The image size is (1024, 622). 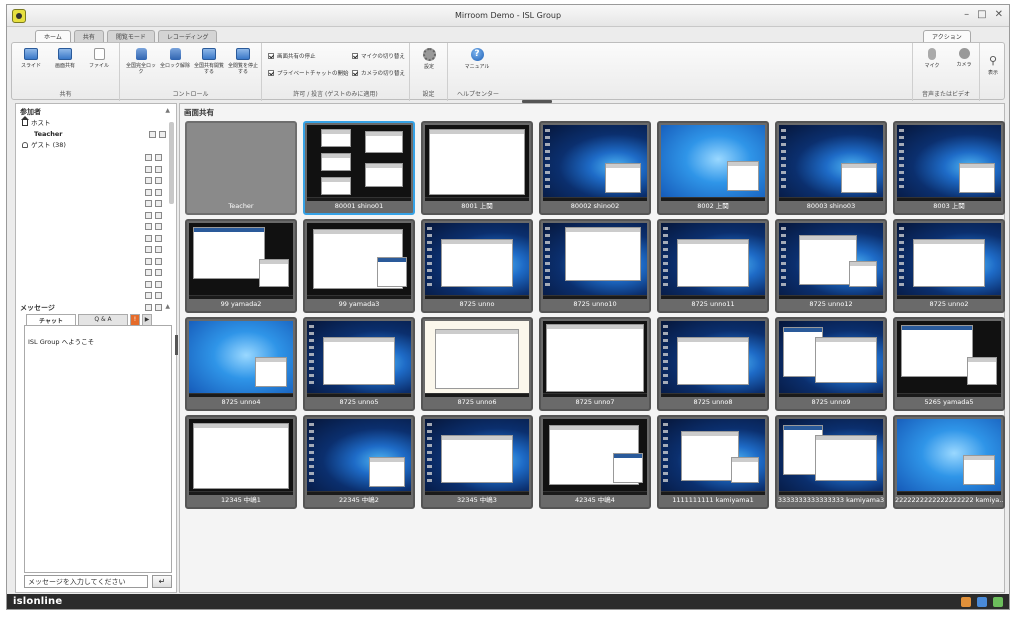 What do you see at coordinates (99, 58) in the screenshot?
I see `file-button: ファイル` at bounding box center [99, 58].